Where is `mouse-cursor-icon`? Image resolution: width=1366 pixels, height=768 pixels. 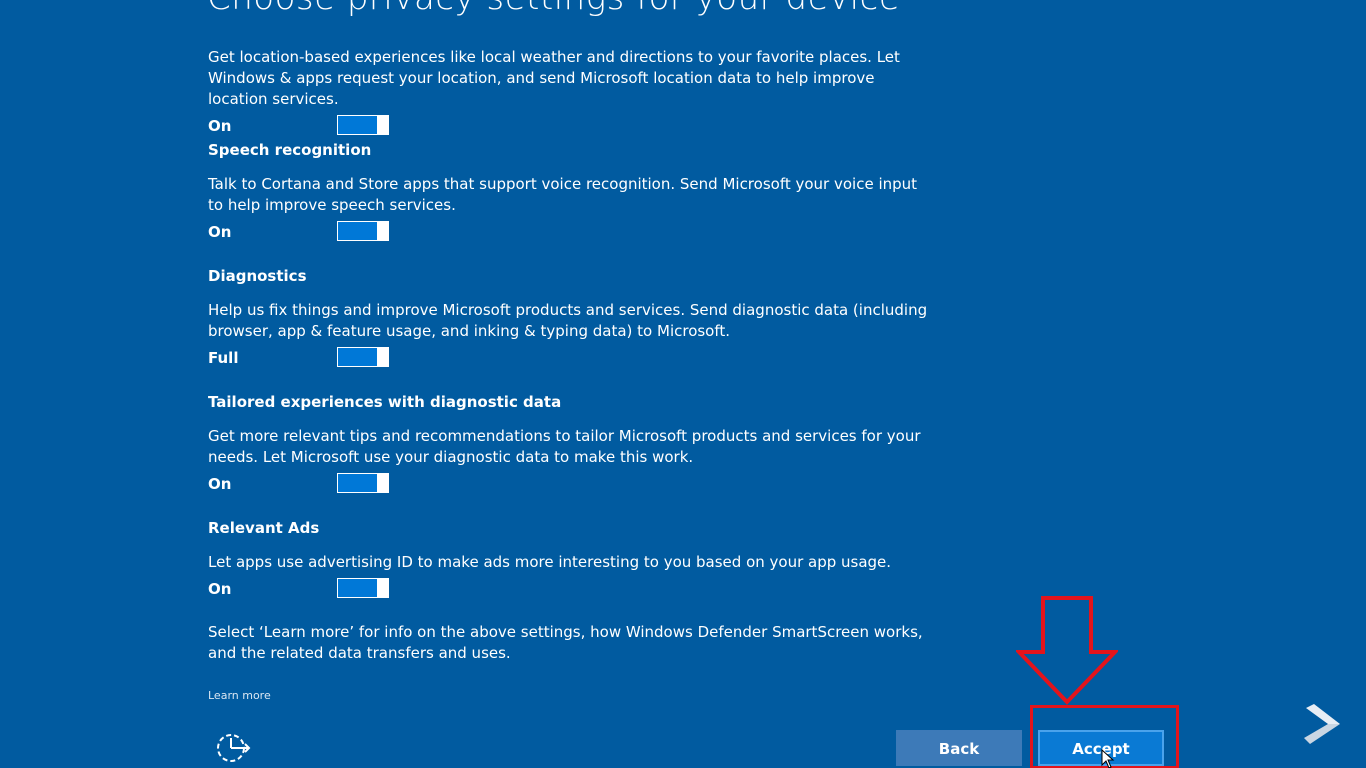
mouse-cursor-icon is located at coordinates (1108, 758).